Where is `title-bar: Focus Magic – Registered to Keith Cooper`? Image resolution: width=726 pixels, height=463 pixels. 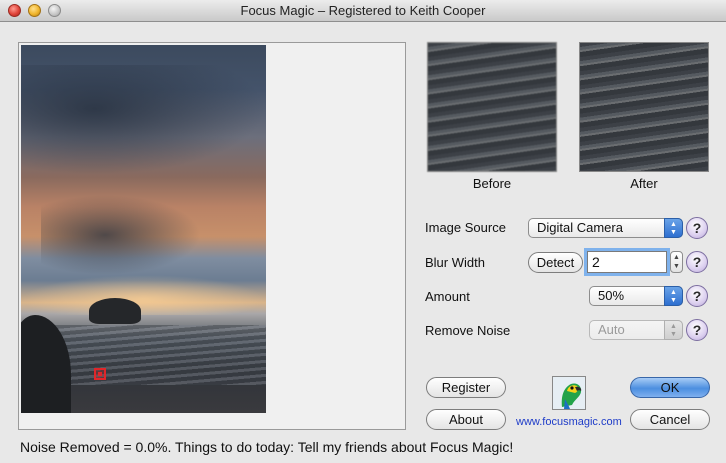
title-bar: Focus Magic – Registered to Keith Cooper is located at coordinates (363, 11).